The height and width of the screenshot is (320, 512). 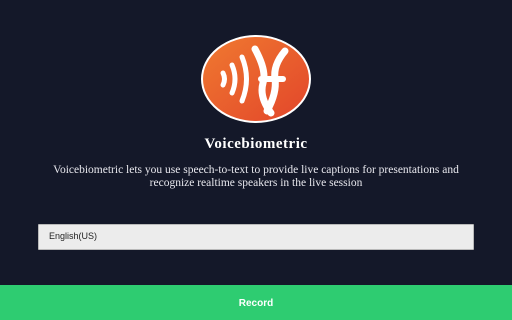 What do you see at coordinates (256, 144) in the screenshot?
I see `app-title: Voicebiometric` at bounding box center [256, 144].